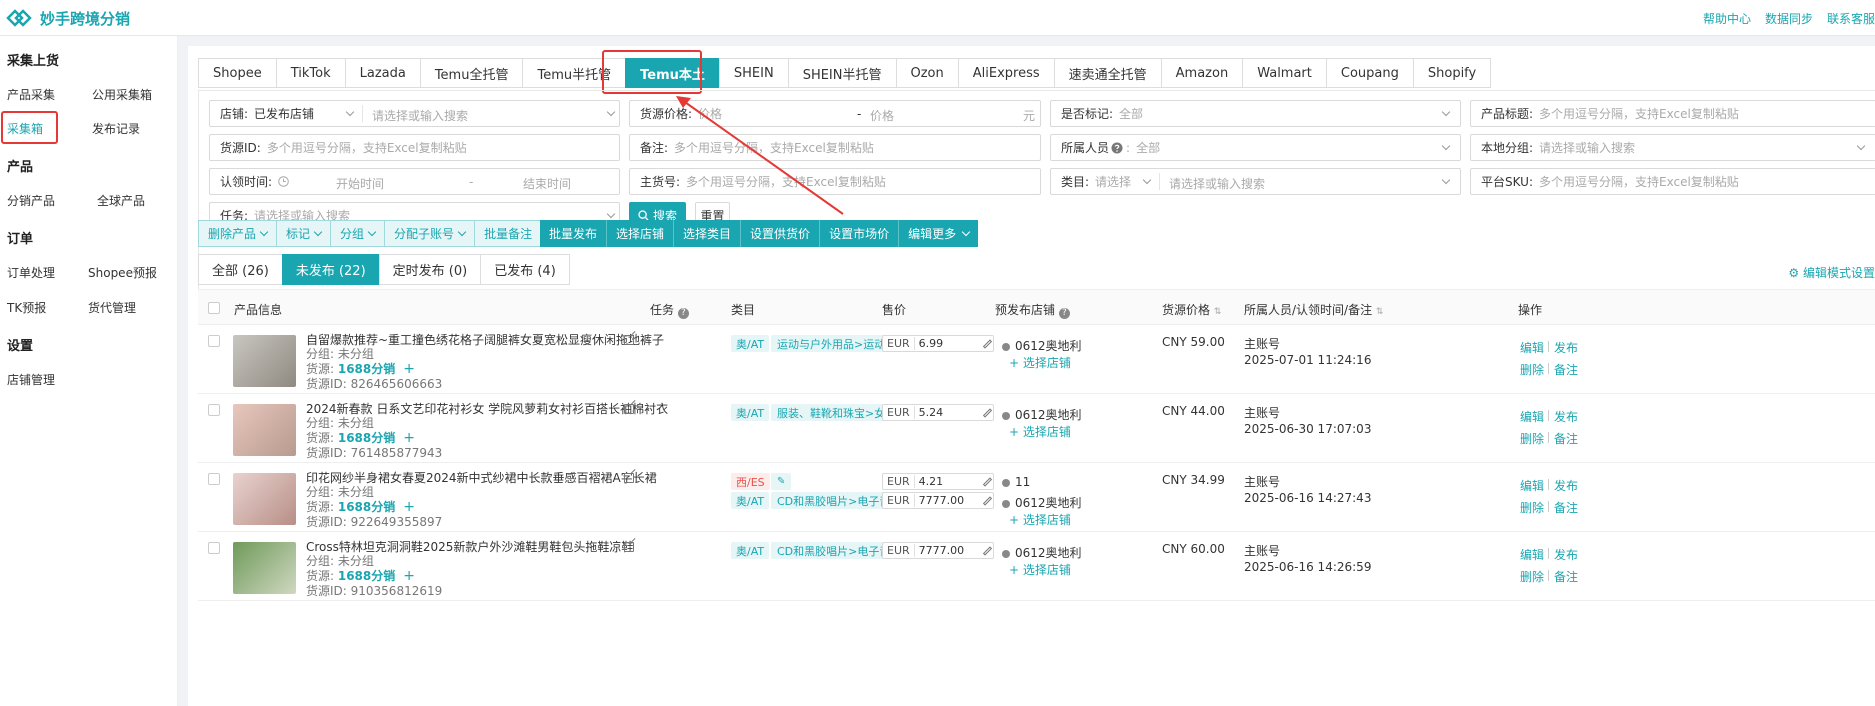 The height and width of the screenshot is (706, 1875). I want to click on data-sync-link: 数据同步, so click(1789, 18).